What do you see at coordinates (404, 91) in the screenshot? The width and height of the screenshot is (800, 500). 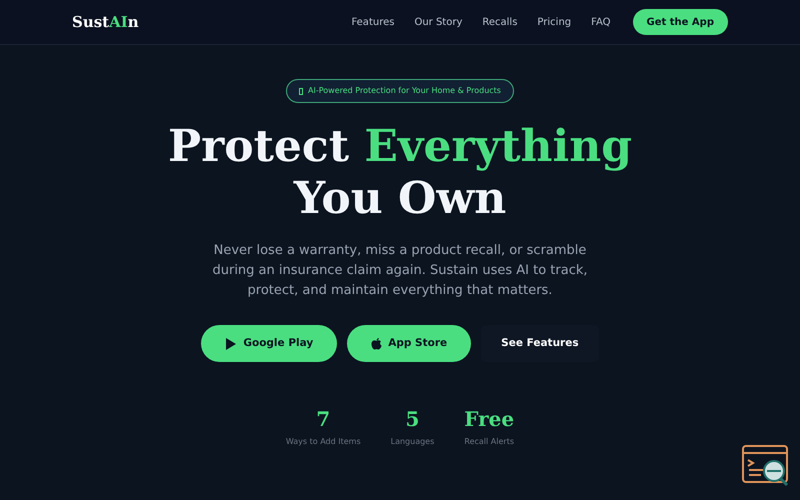 I see `badge-text: AI-Powered Protection for Your Home & Products` at bounding box center [404, 91].